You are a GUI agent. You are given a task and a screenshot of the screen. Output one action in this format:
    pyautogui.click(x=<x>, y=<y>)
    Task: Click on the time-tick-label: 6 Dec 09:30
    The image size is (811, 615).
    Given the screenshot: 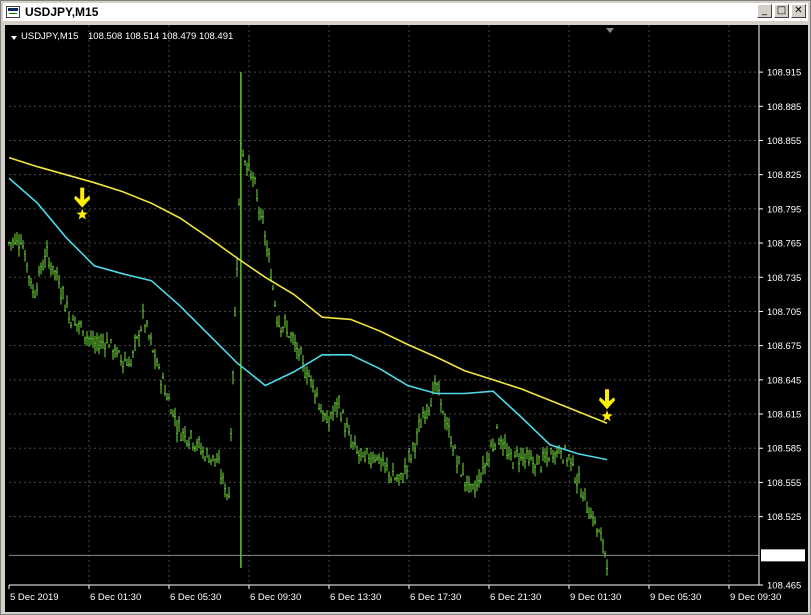 What is the action you would take?
    pyautogui.click(x=275, y=597)
    